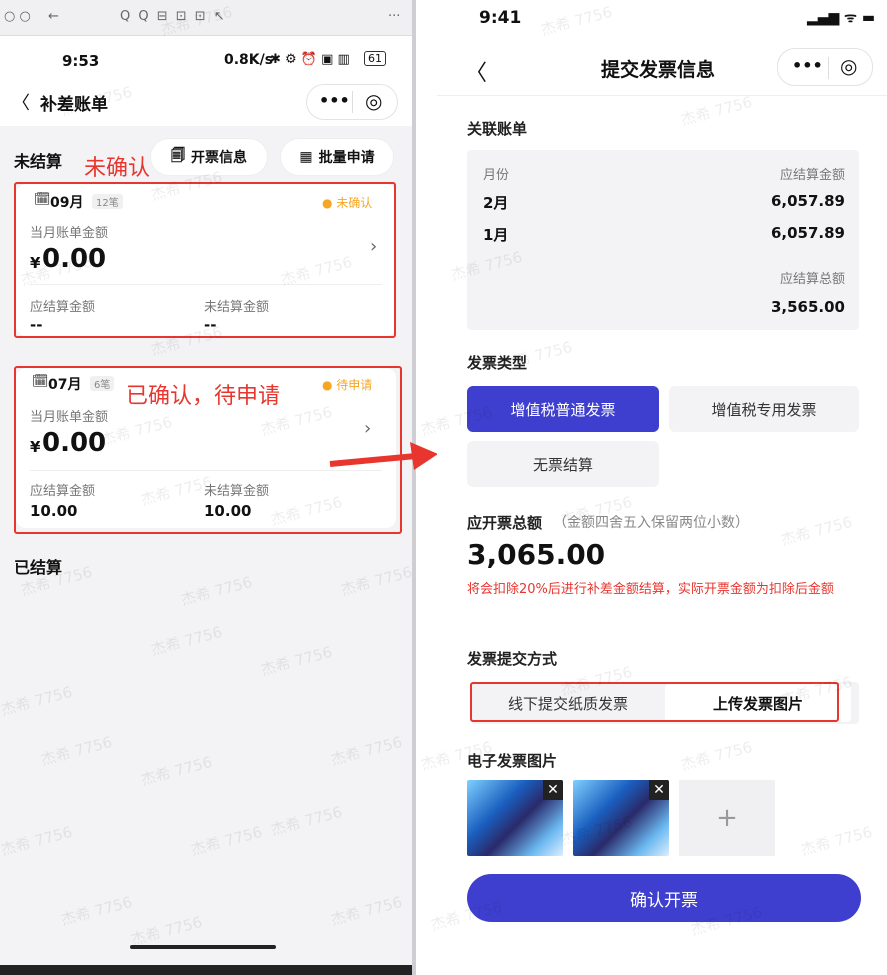 Image resolution: width=887 pixels, height=975 pixels. What do you see at coordinates (53, 16) in the screenshot?
I see `browser-back-icon: ←` at bounding box center [53, 16].